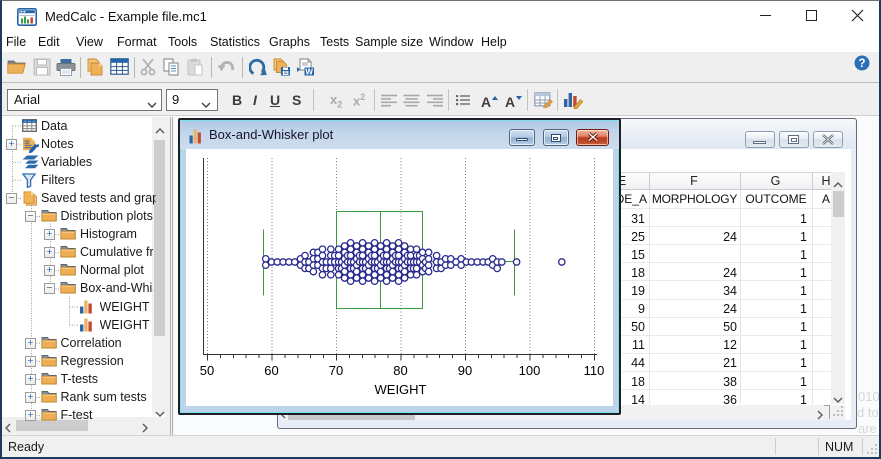 The height and width of the screenshot is (459, 881). I want to click on svg-text: 50, so click(207, 370).